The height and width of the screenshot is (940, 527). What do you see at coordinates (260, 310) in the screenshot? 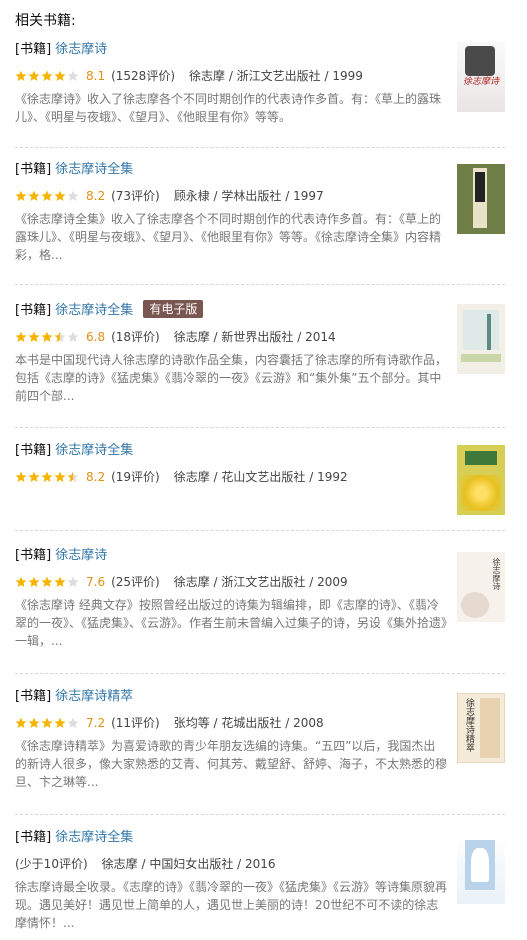
I see `book-title-line: [书籍] 徐志摩诗全集 有电子版` at bounding box center [260, 310].